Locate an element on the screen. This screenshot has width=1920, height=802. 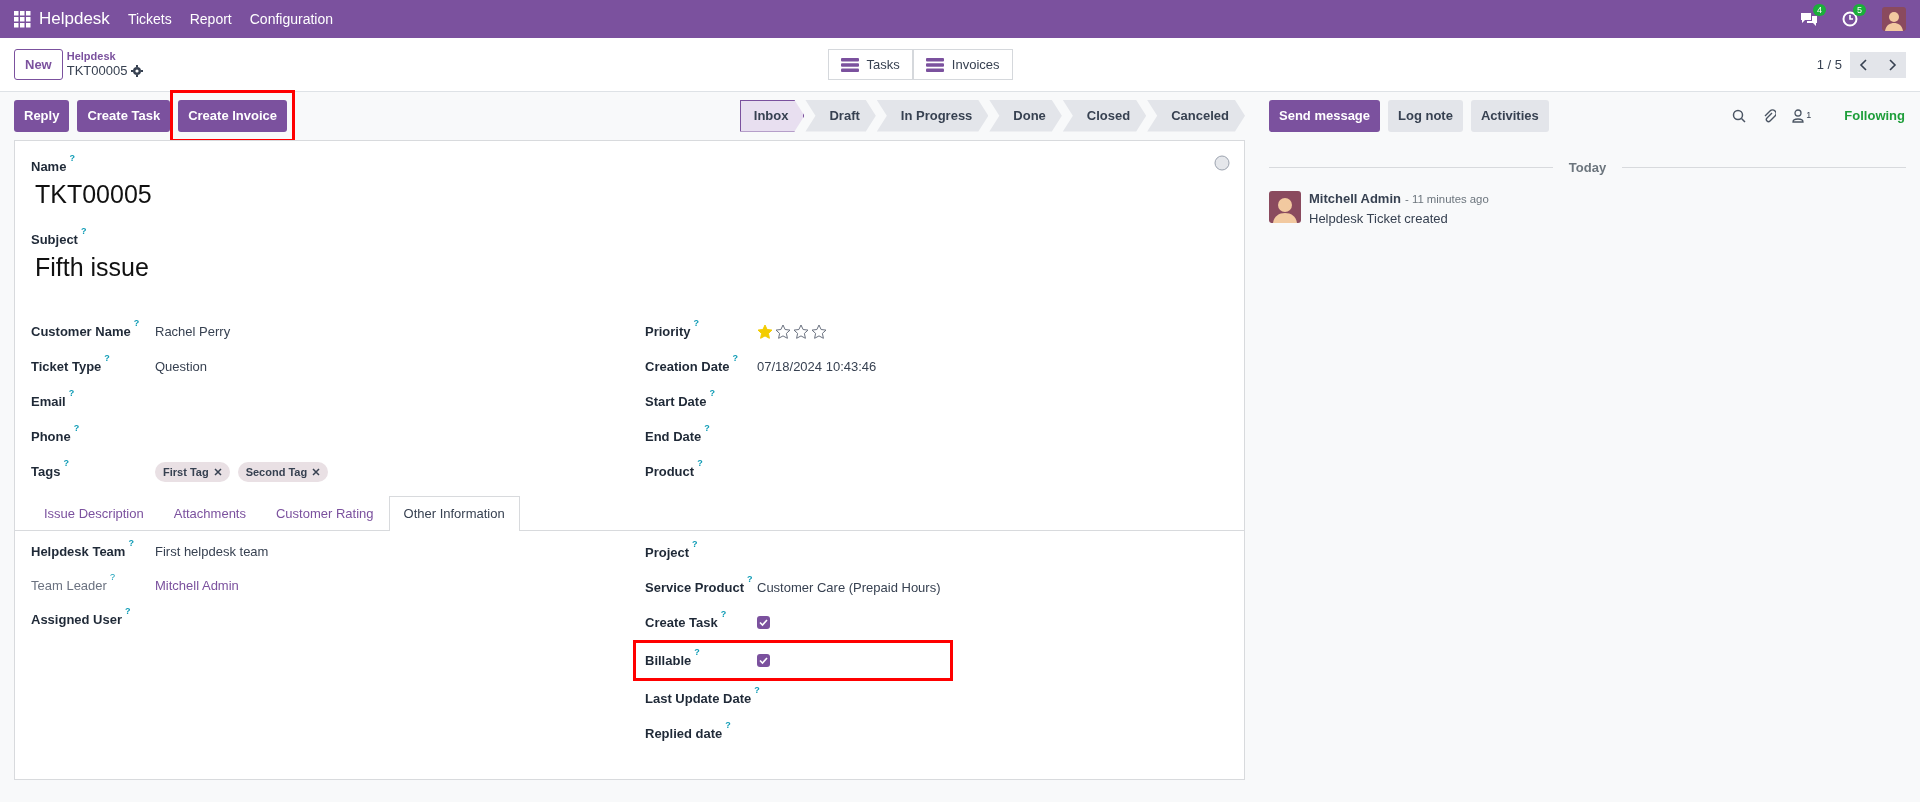
status-stage: Done is located at coordinates (1025, 116).